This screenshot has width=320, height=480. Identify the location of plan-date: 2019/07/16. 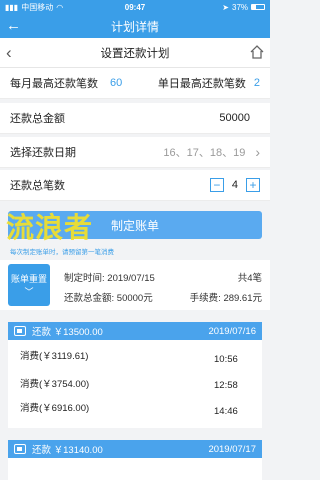
(232, 331).